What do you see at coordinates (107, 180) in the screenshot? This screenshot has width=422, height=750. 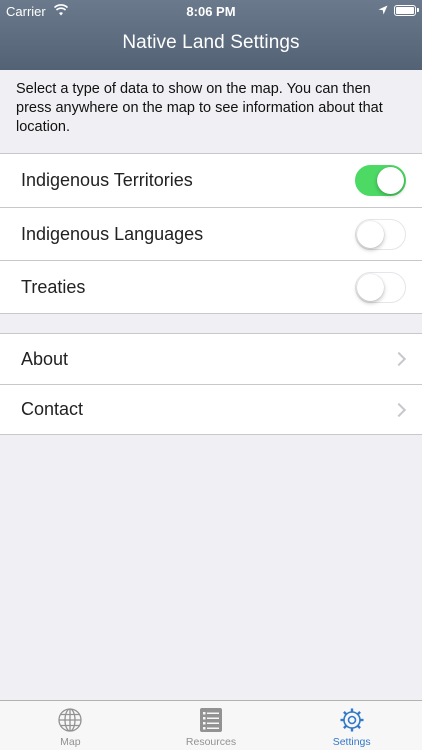 I see `layer-label: Indigenous Territories` at bounding box center [107, 180].